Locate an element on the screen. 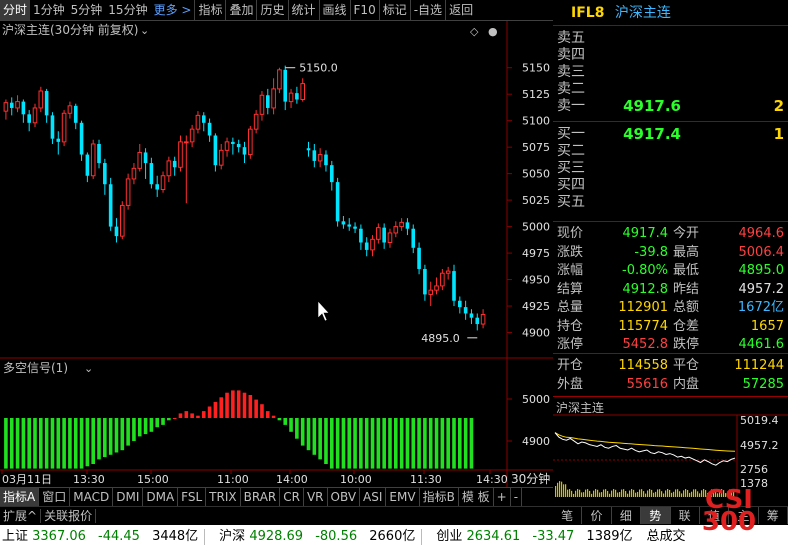 This screenshot has width=788, height=549. indicator-tab: CR is located at coordinates (292, 497).